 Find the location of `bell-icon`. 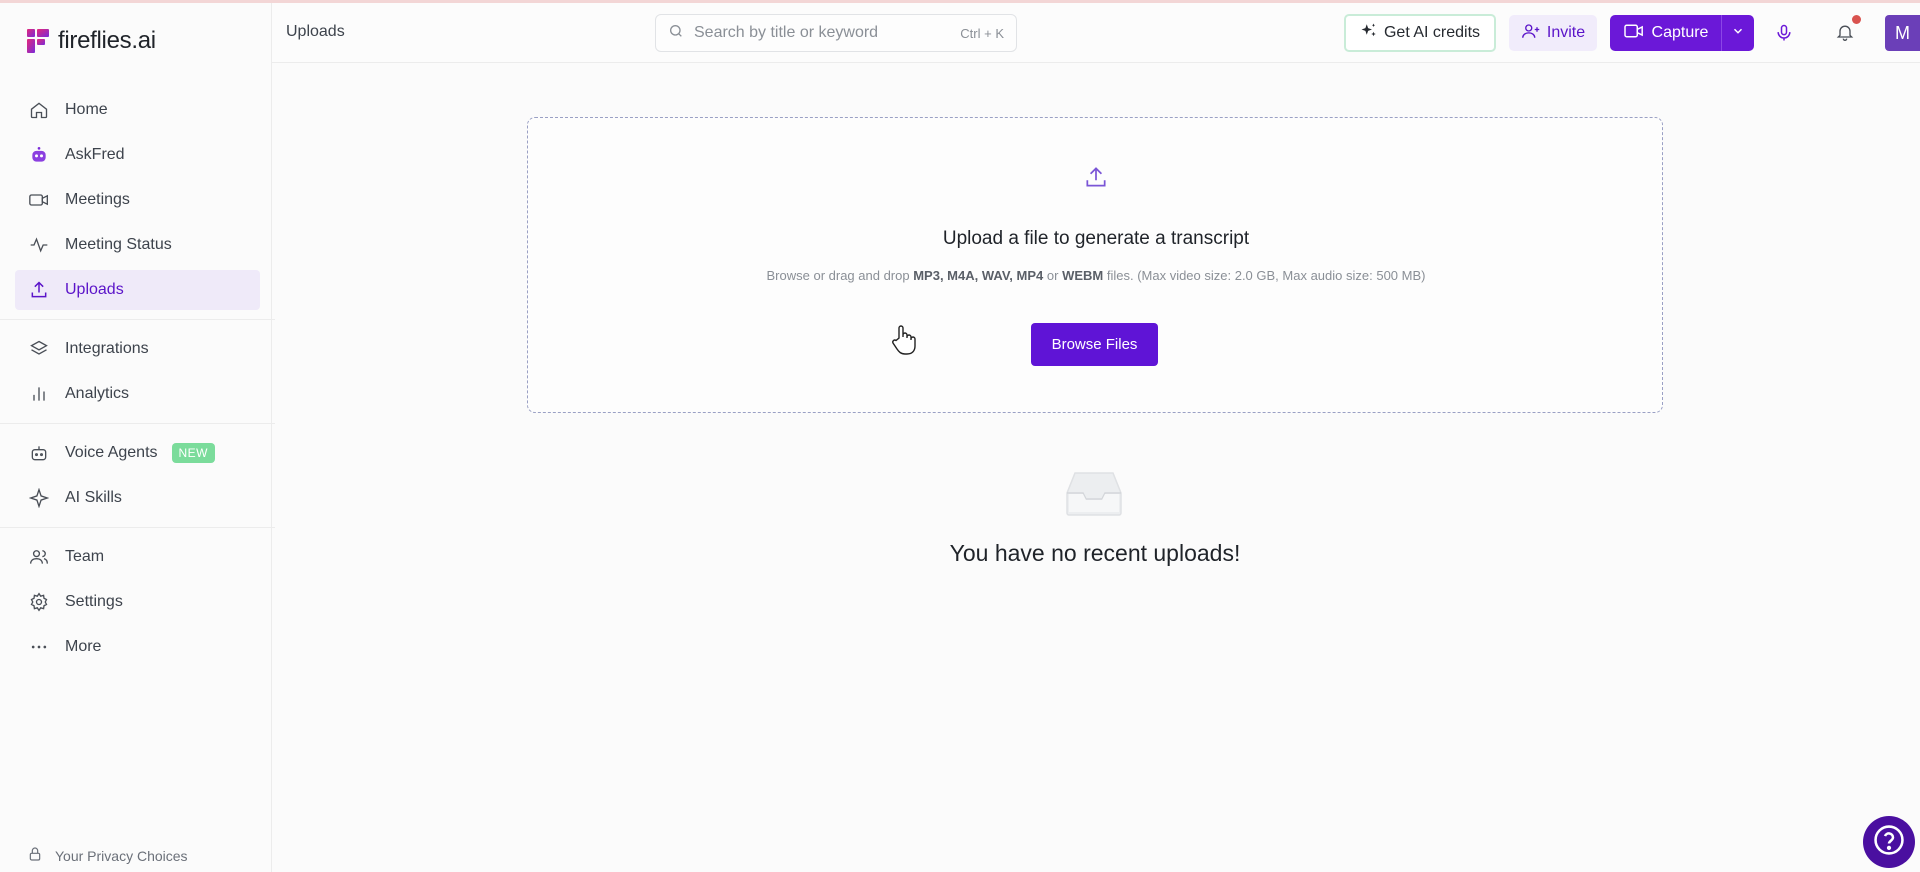

bell-icon is located at coordinates (1845, 36).